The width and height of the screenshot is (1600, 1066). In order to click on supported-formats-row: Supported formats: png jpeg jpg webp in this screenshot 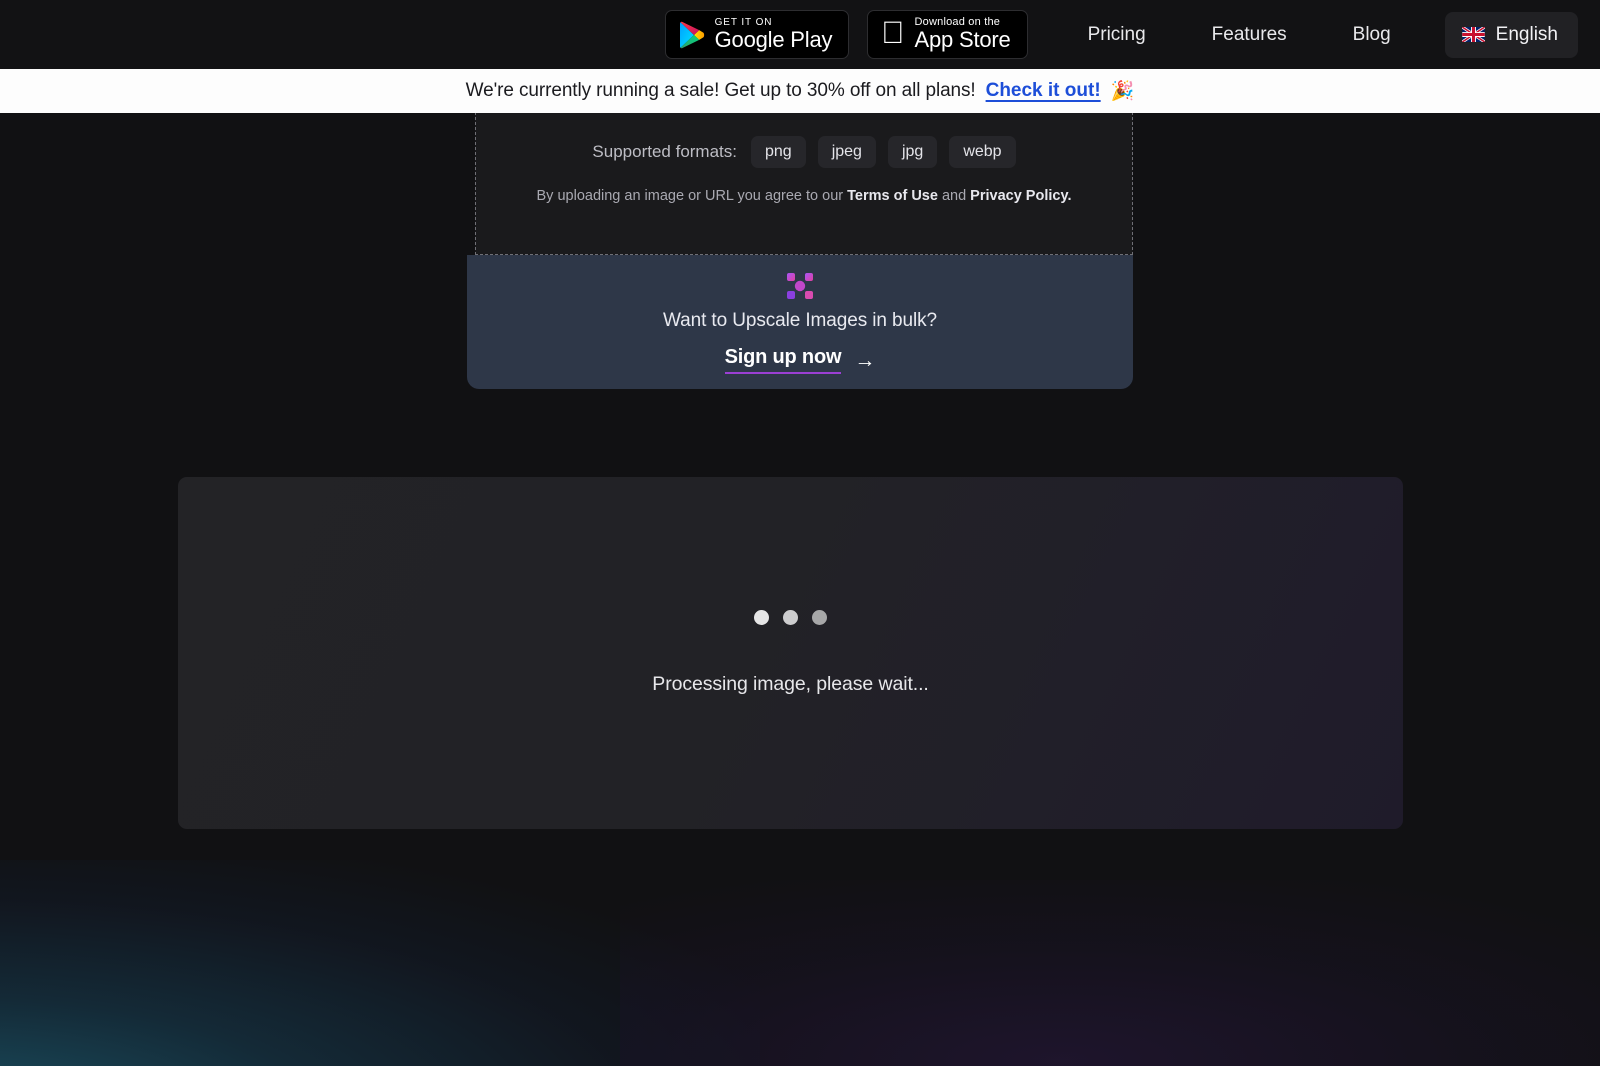, I will do `click(804, 152)`.